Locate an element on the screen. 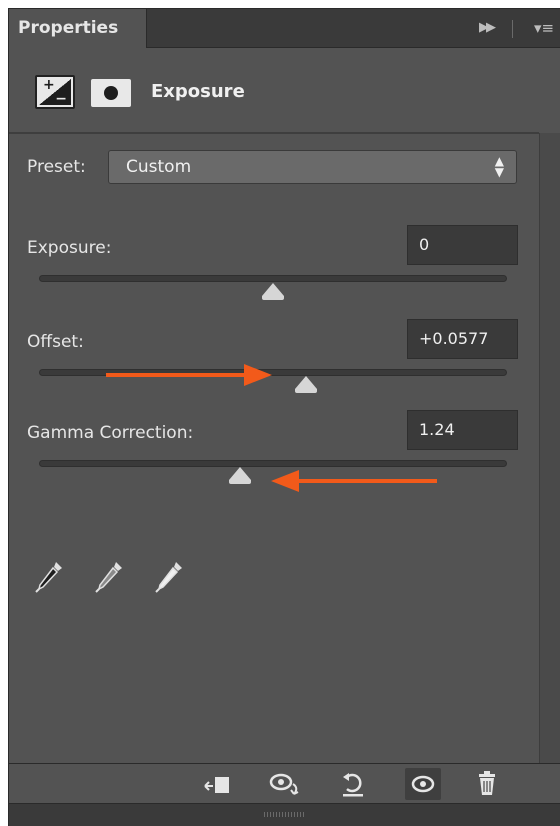 The width and height of the screenshot is (560, 826). tab-properties: Properties is located at coordinates (78, 28).